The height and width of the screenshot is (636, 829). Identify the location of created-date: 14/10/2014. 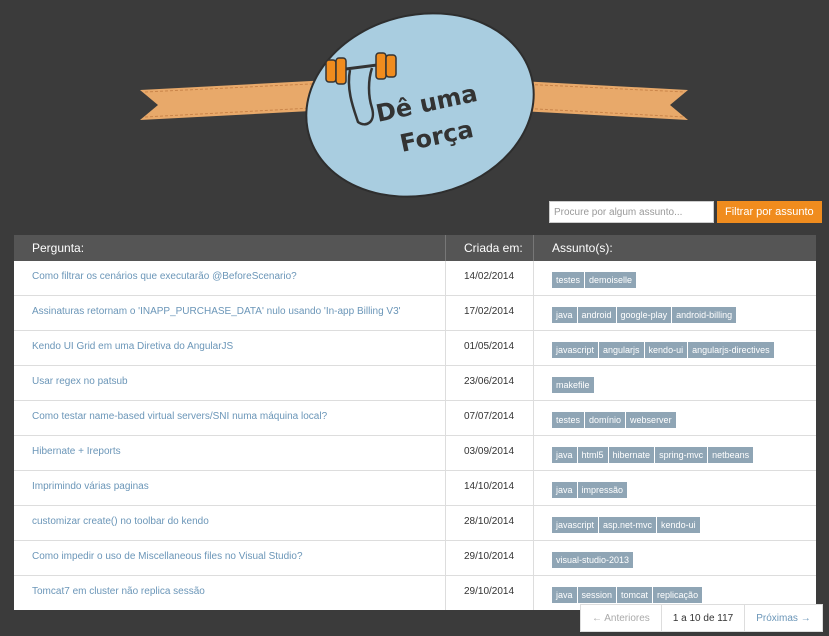
(489, 486).